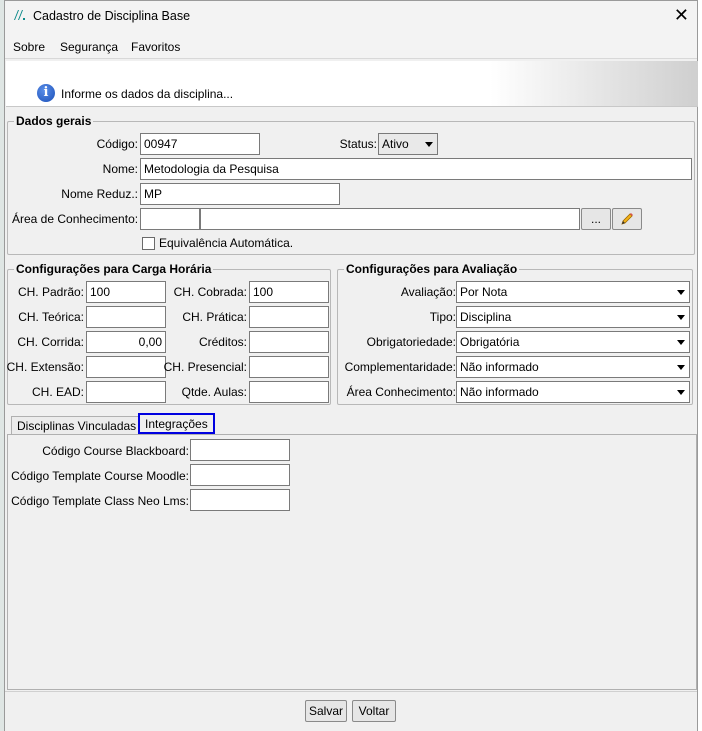 The width and height of the screenshot is (702, 731). What do you see at coordinates (573, 392) in the screenshot?
I see `area-conhecimento-select: Não informado` at bounding box center [573, 392].